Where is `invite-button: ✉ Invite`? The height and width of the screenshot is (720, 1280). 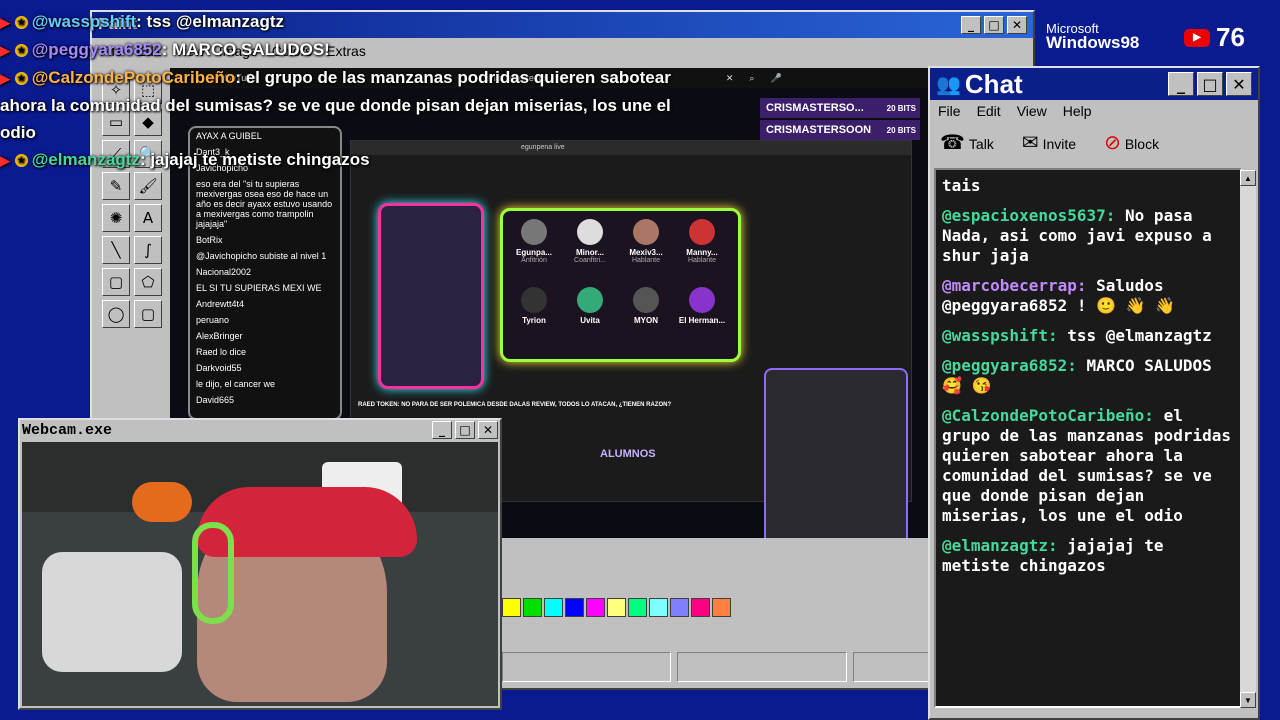
invite-button: ✉ Invite is located at coordinates (1049, 142).